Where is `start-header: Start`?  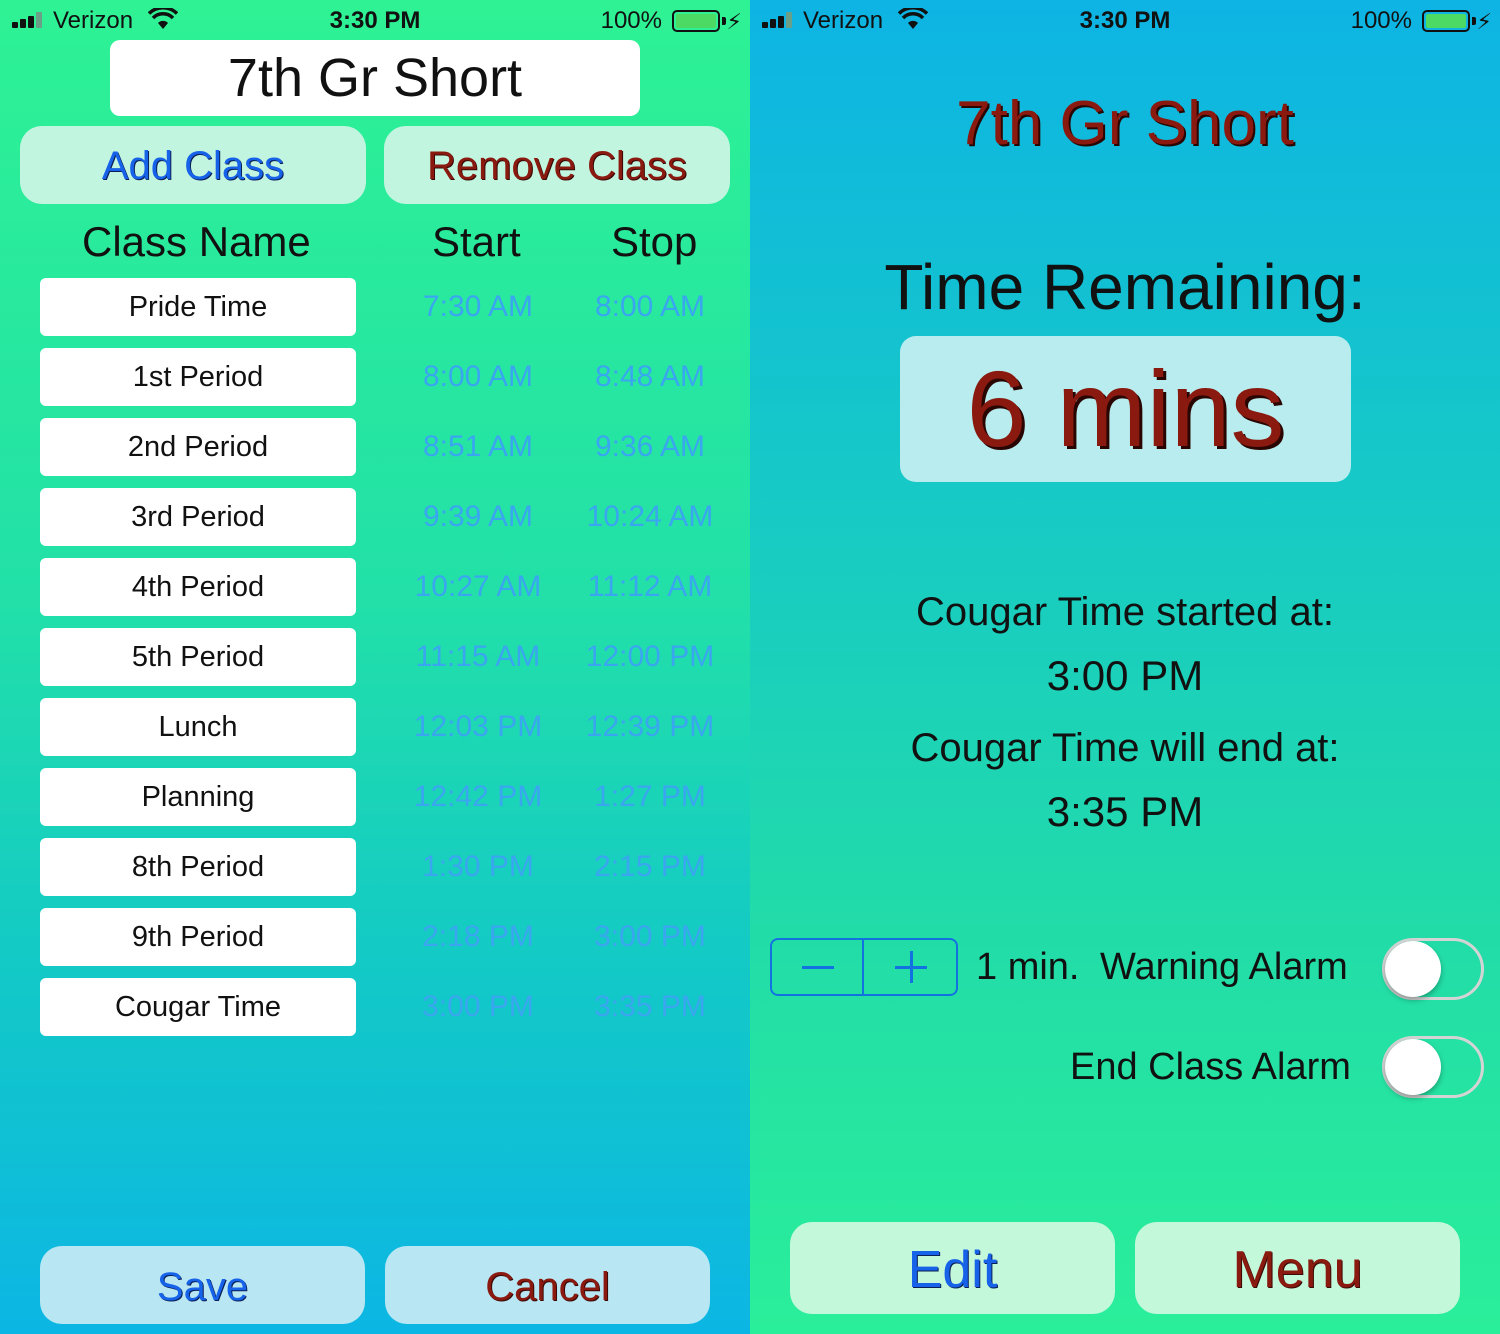 start-header: Start is located at coordinates (476, 241).